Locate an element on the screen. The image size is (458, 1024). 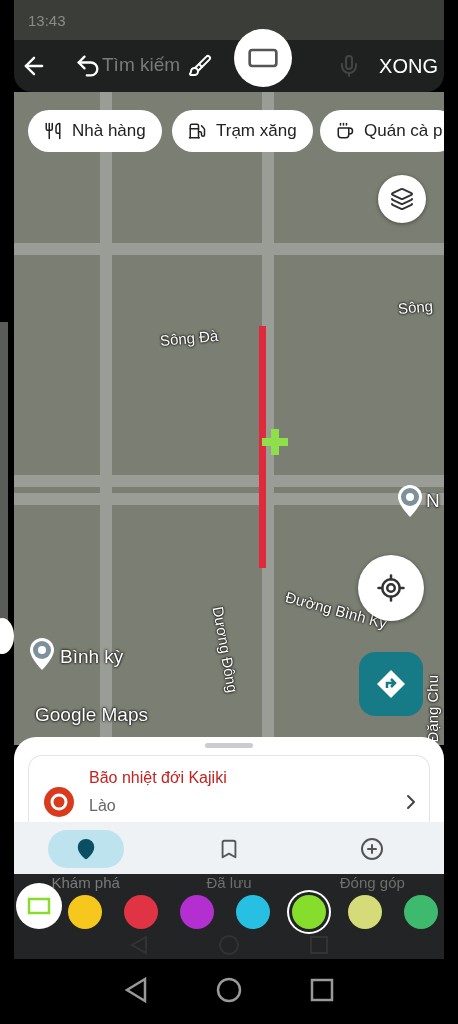
turn-arrow-diamond-icon is located at coordinates (391, 684).